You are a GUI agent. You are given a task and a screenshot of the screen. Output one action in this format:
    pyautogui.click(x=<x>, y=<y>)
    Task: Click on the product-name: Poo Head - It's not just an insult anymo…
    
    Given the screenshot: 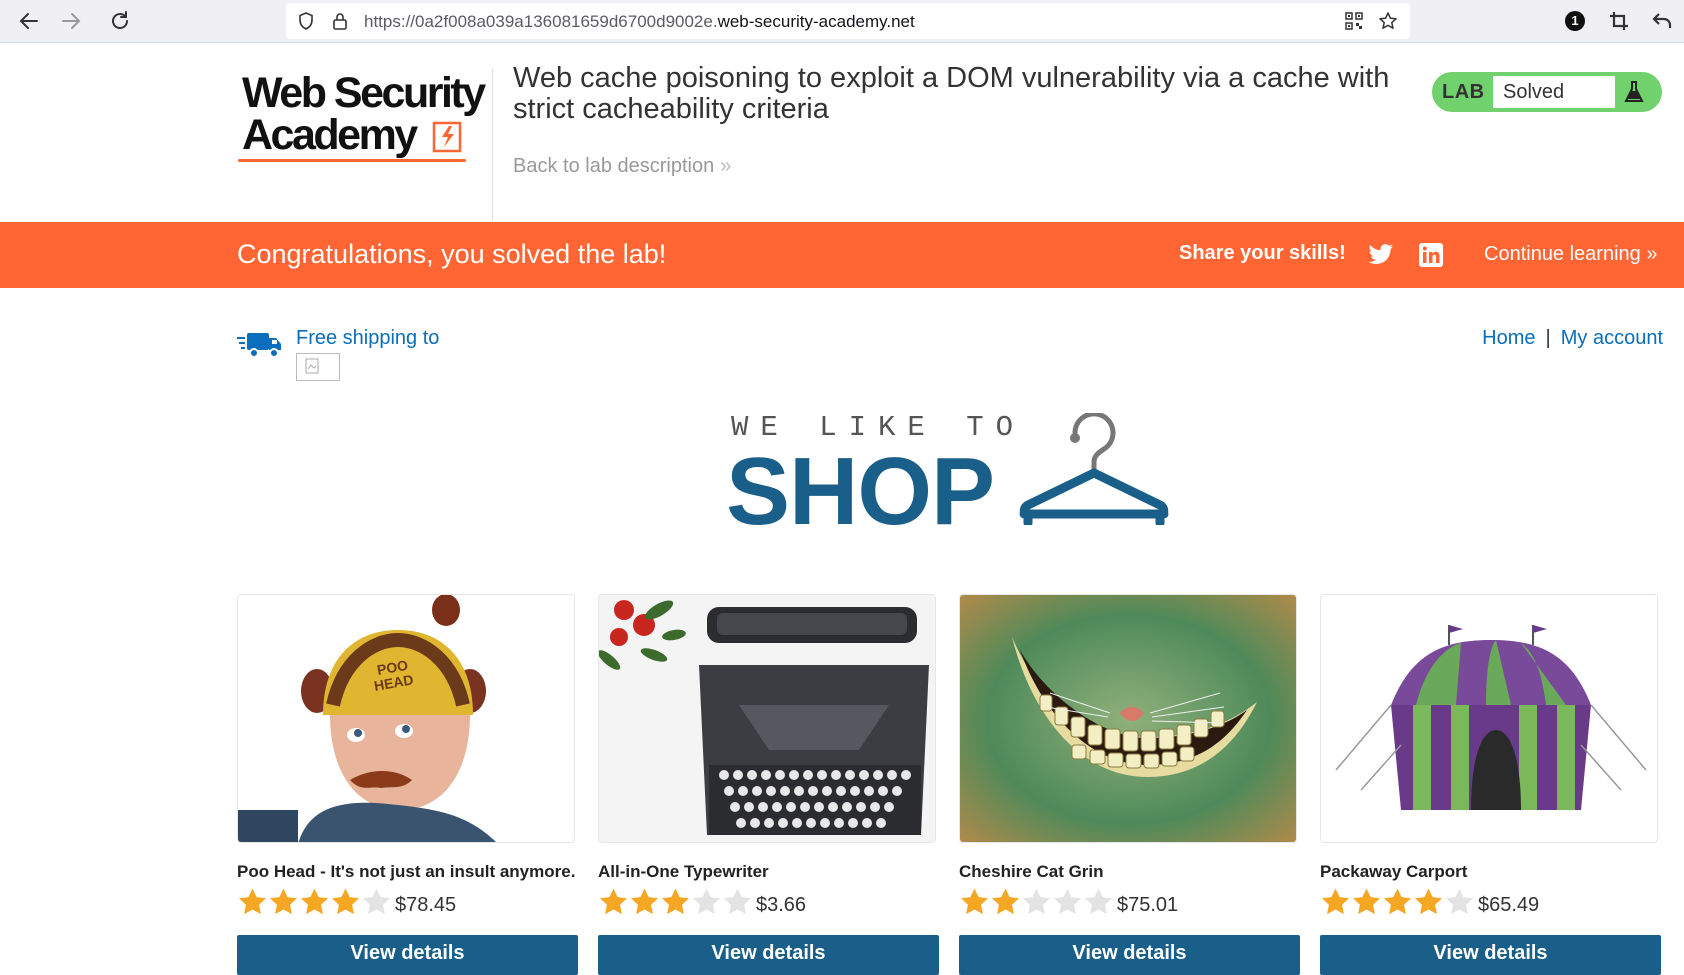 What is the action you would take?
    pyautogui.click(x=406, y=871)
    